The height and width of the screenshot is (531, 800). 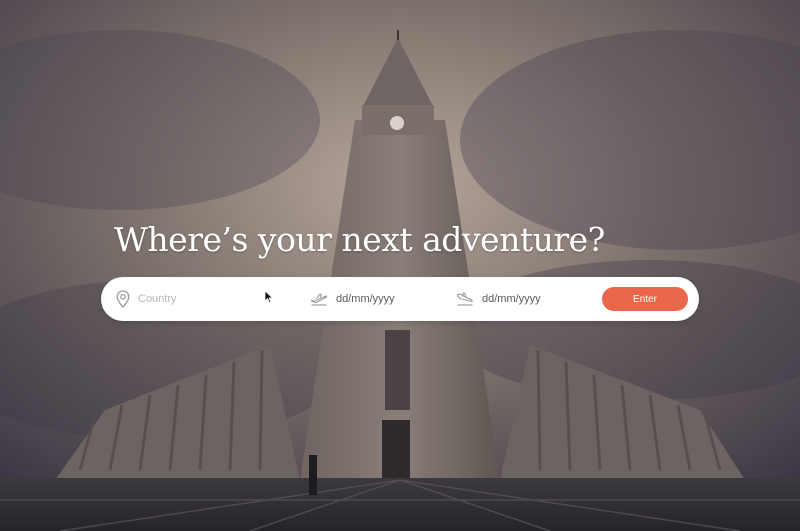 I want to click on departure-date-input, so click(x=381, y=299).